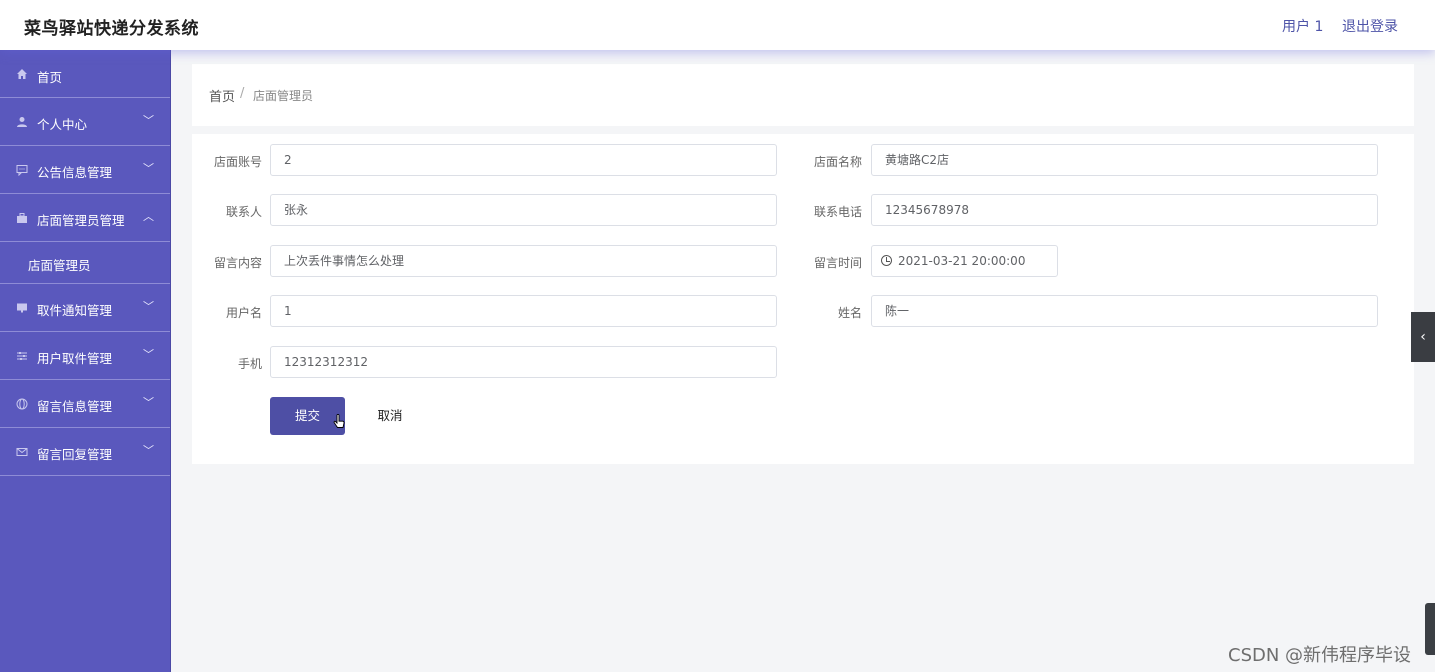 This screenshot has height=672, width=1435. I want to click on contact-input: 张永, so click(523, 210).